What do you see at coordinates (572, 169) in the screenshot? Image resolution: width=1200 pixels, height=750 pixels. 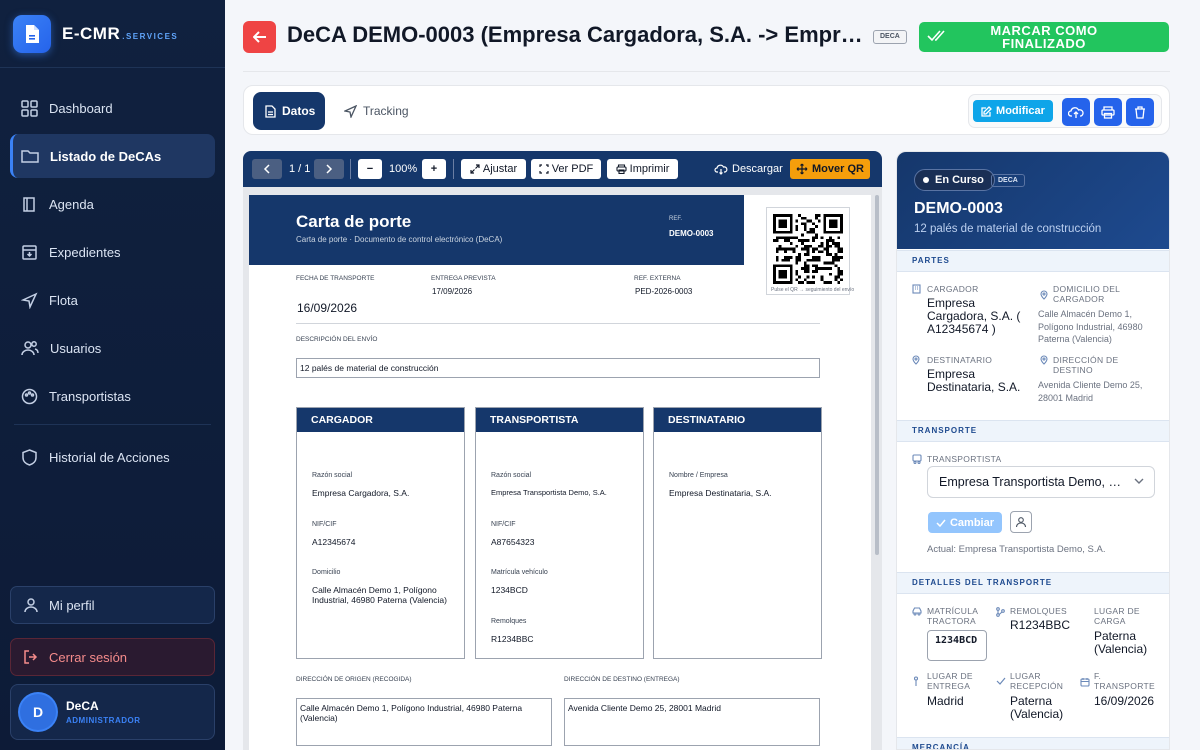 I see `view-pdf-label: Ver PDF` at bounding box center [572, 169].